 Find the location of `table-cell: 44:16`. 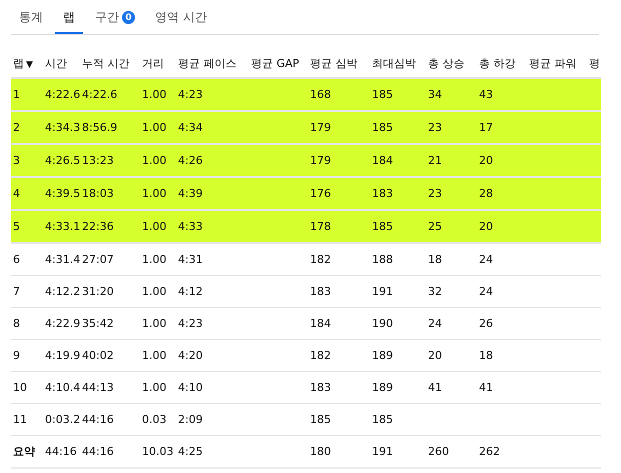

table-cell: 44:16 is located at coordinates (61, 451).